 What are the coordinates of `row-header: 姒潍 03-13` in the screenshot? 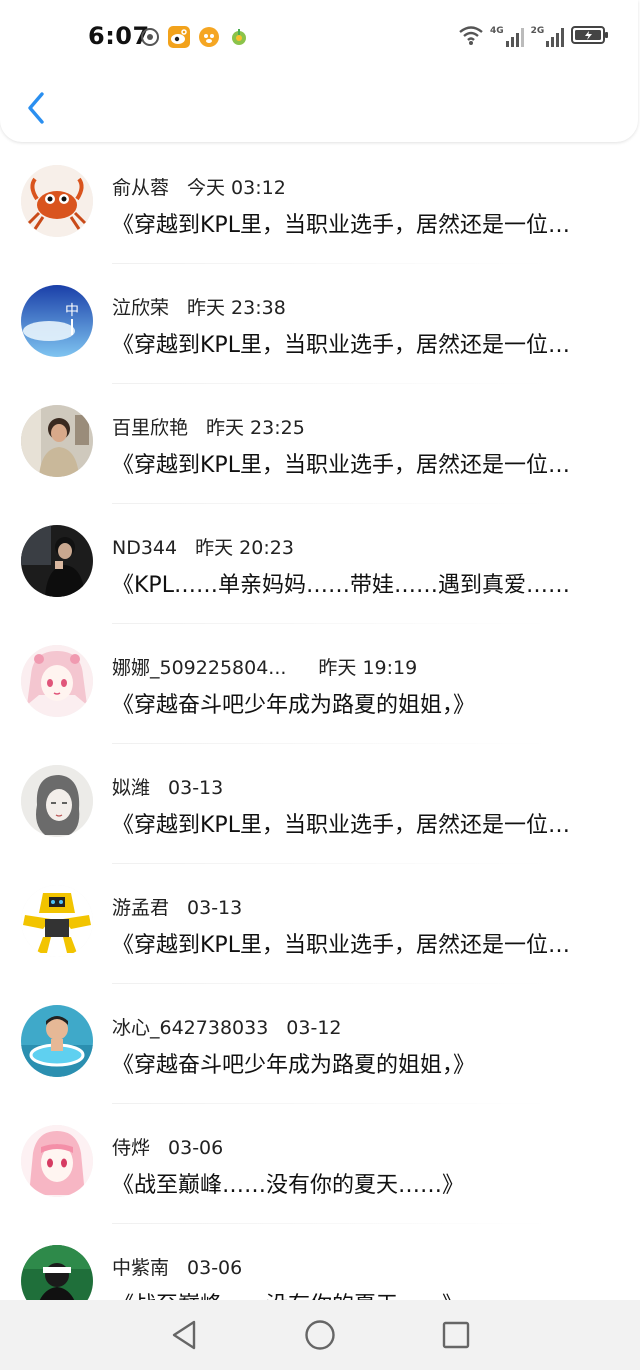 It's located at (167, 786).